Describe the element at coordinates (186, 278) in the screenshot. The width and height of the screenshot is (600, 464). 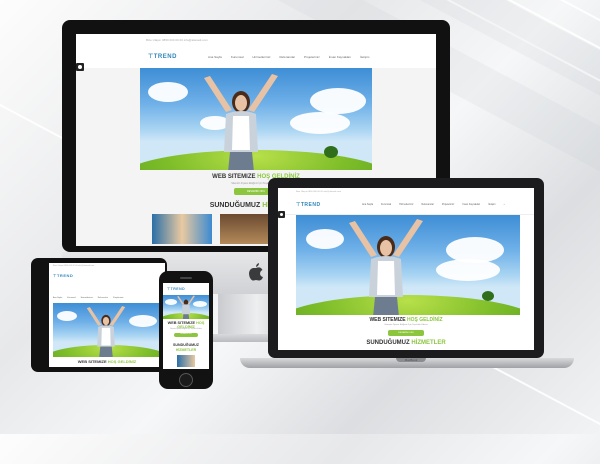
I see `phone-speaker` at that location.